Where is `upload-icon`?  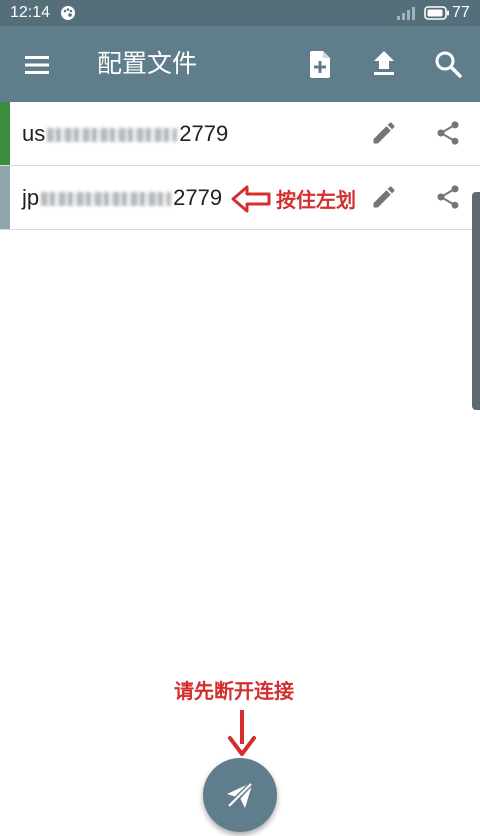
upload-icon is located at coordinates (384, 64).